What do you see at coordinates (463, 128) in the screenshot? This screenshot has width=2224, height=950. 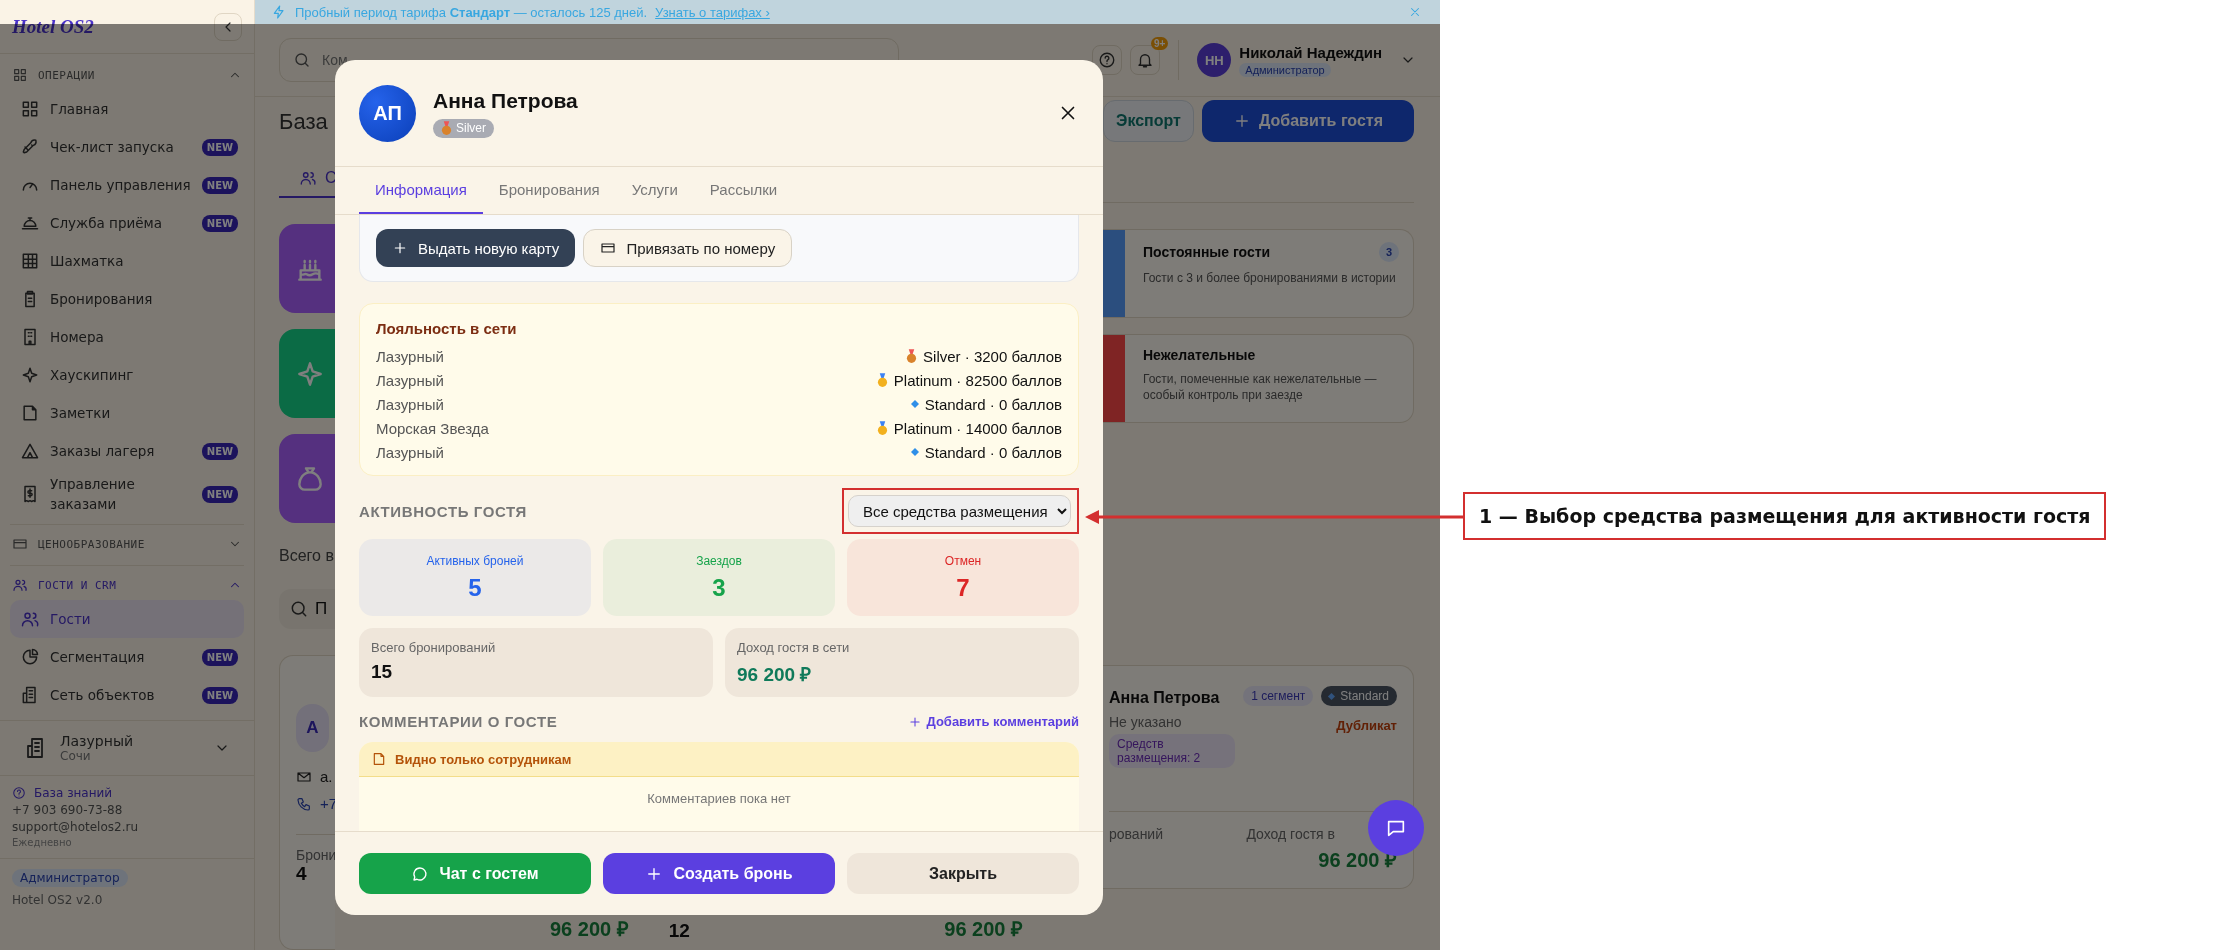 I see `tier-badge: Silver` at bounding box center [463, 128].